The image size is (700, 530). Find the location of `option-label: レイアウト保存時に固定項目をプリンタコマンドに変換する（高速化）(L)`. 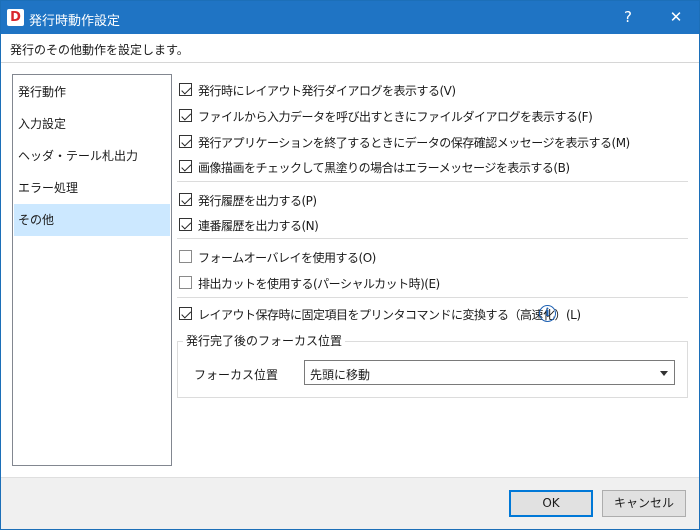

option-label: レイアウト保存時に固定項目をプリンタコマンドに変換する（高速化）(L) is located at coordinates (389, 315).